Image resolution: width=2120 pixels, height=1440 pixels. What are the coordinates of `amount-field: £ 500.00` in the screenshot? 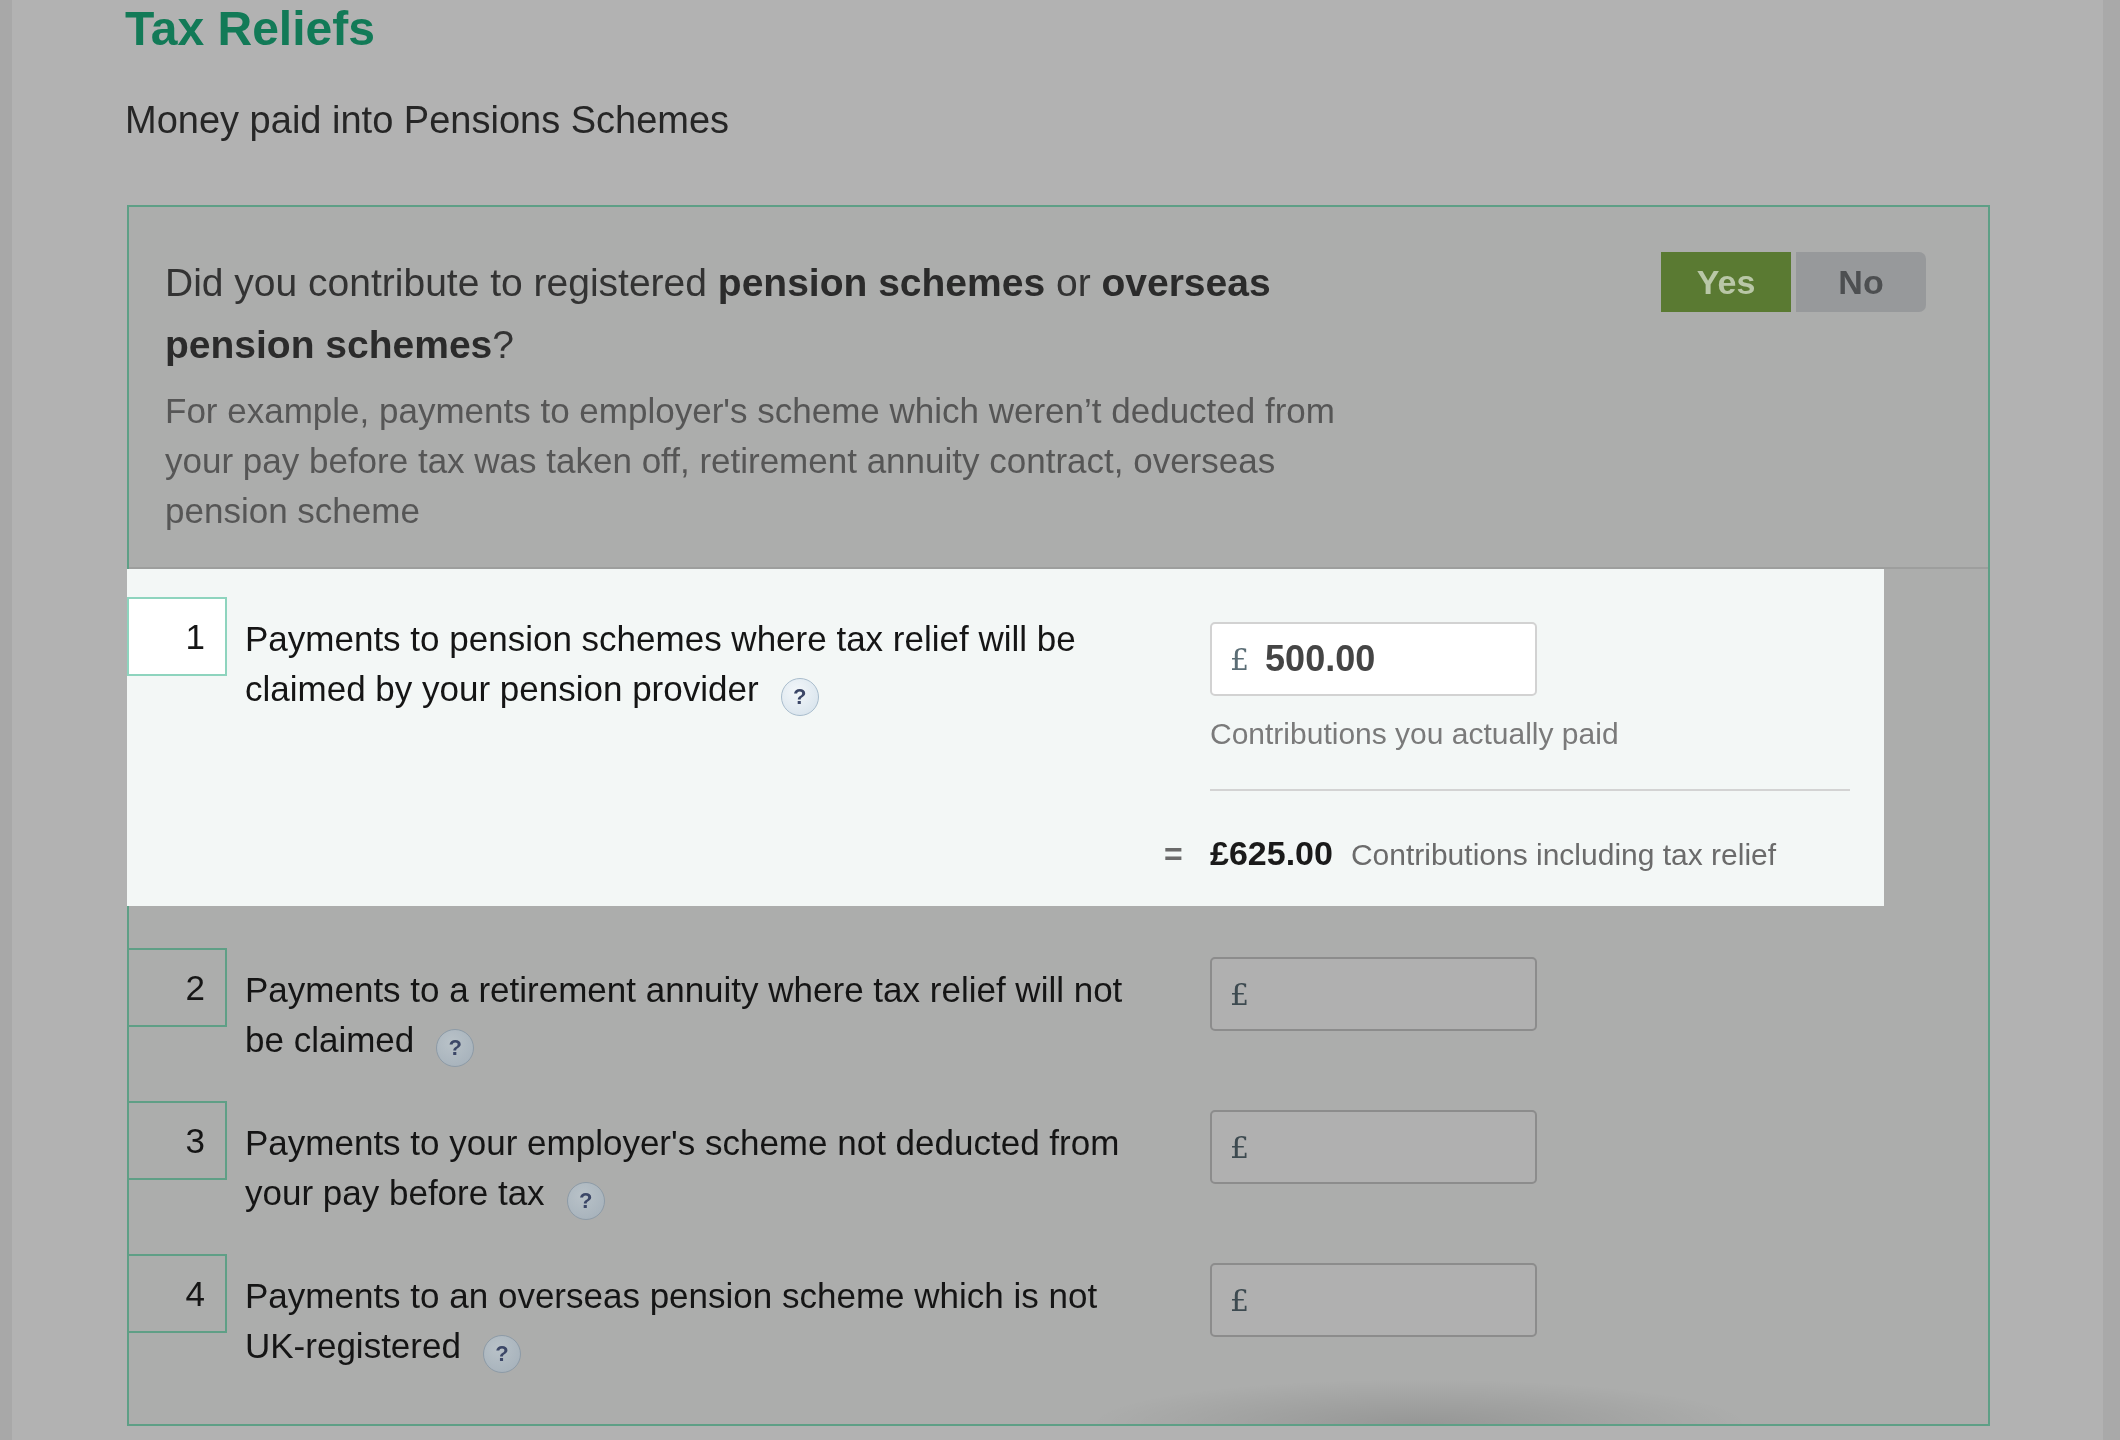 It's located at (1373, 659).